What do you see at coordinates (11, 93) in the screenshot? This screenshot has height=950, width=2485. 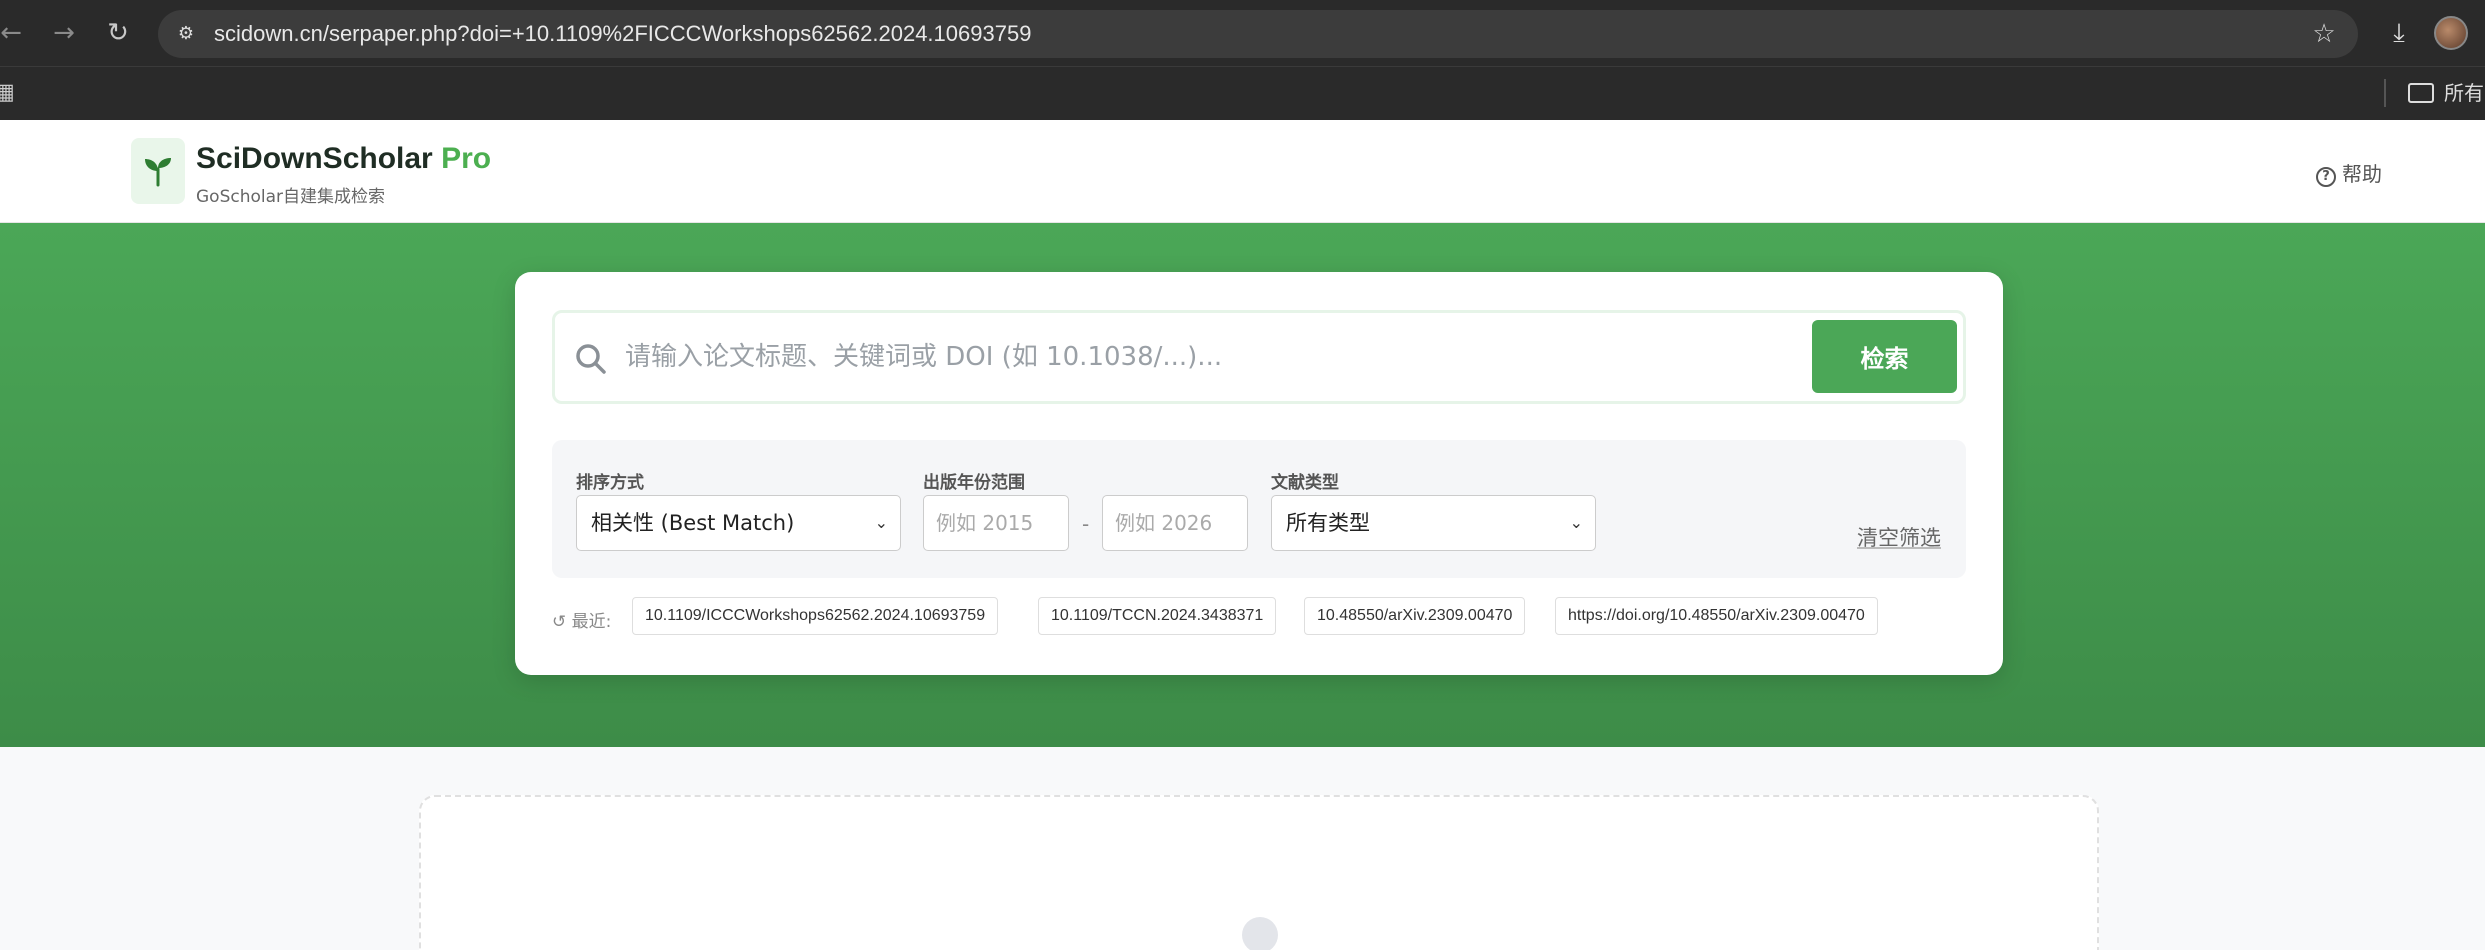 I see `apps-icon: ▦` at bounding box center [11, 93].